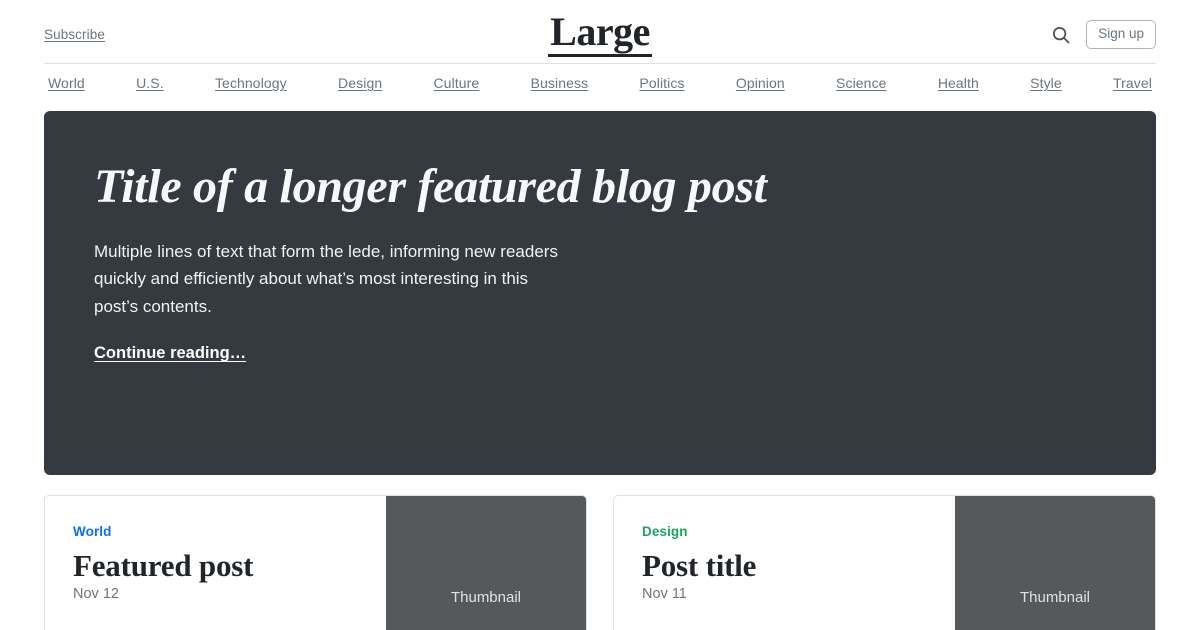 The height and width of the screenshot is (630, 1200). I want to click on nav-item-world: World, so click(66, 83).